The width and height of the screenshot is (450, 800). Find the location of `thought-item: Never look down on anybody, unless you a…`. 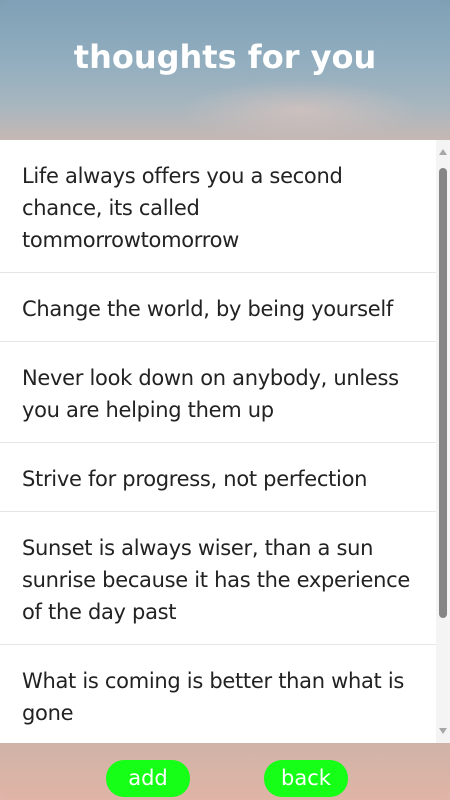

thought-item: Never look down on anybody, unless you a… is located at coordinates (218, 392).